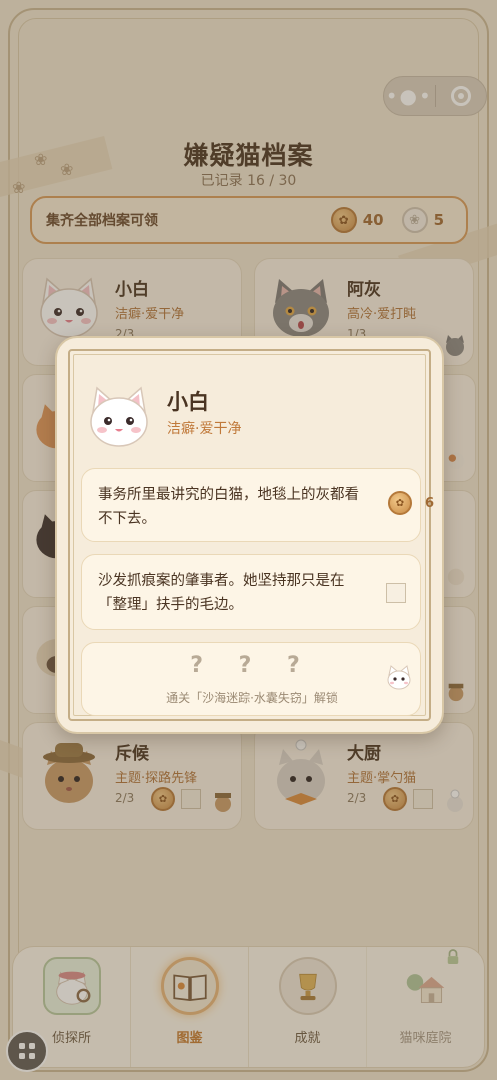 Image resolution: width=497 pixels, height=1080 pixels. I want to click on masked-text: ? ? ?, so click(252, 665).